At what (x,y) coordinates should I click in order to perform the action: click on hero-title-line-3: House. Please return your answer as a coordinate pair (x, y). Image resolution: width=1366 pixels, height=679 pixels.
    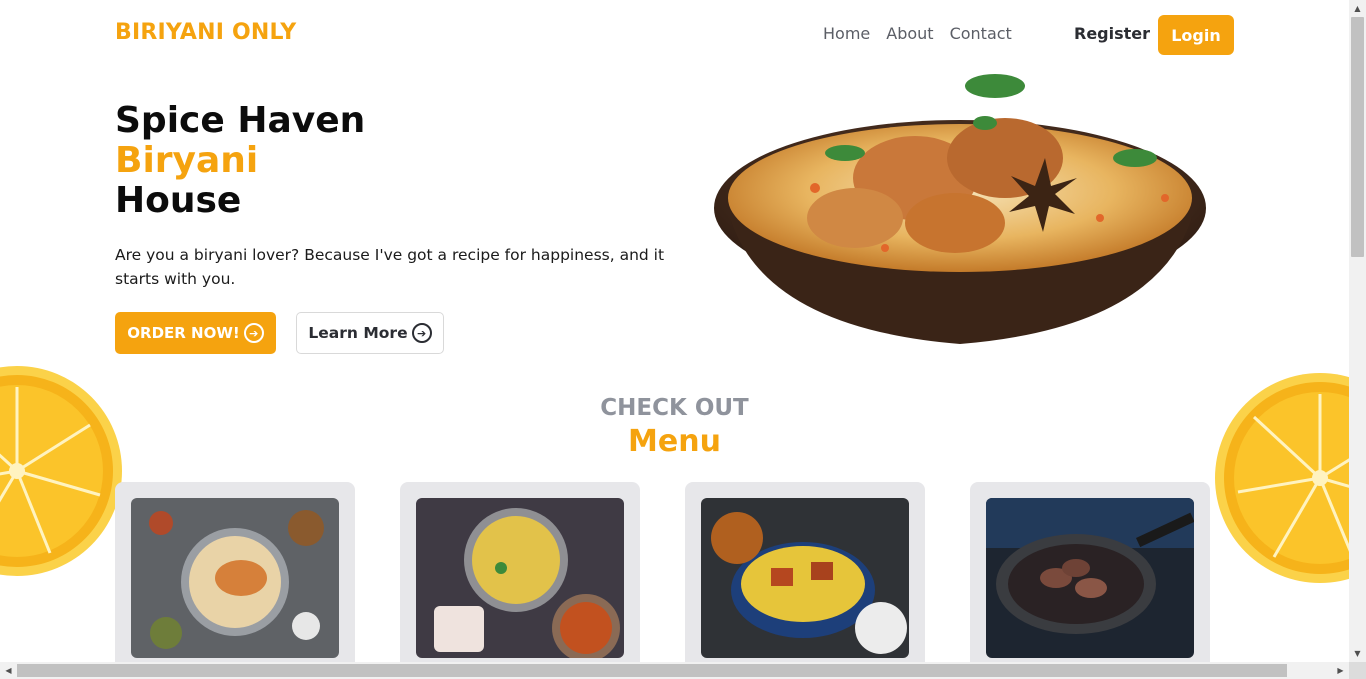
    Looking at the image, I should click on (178, 200).